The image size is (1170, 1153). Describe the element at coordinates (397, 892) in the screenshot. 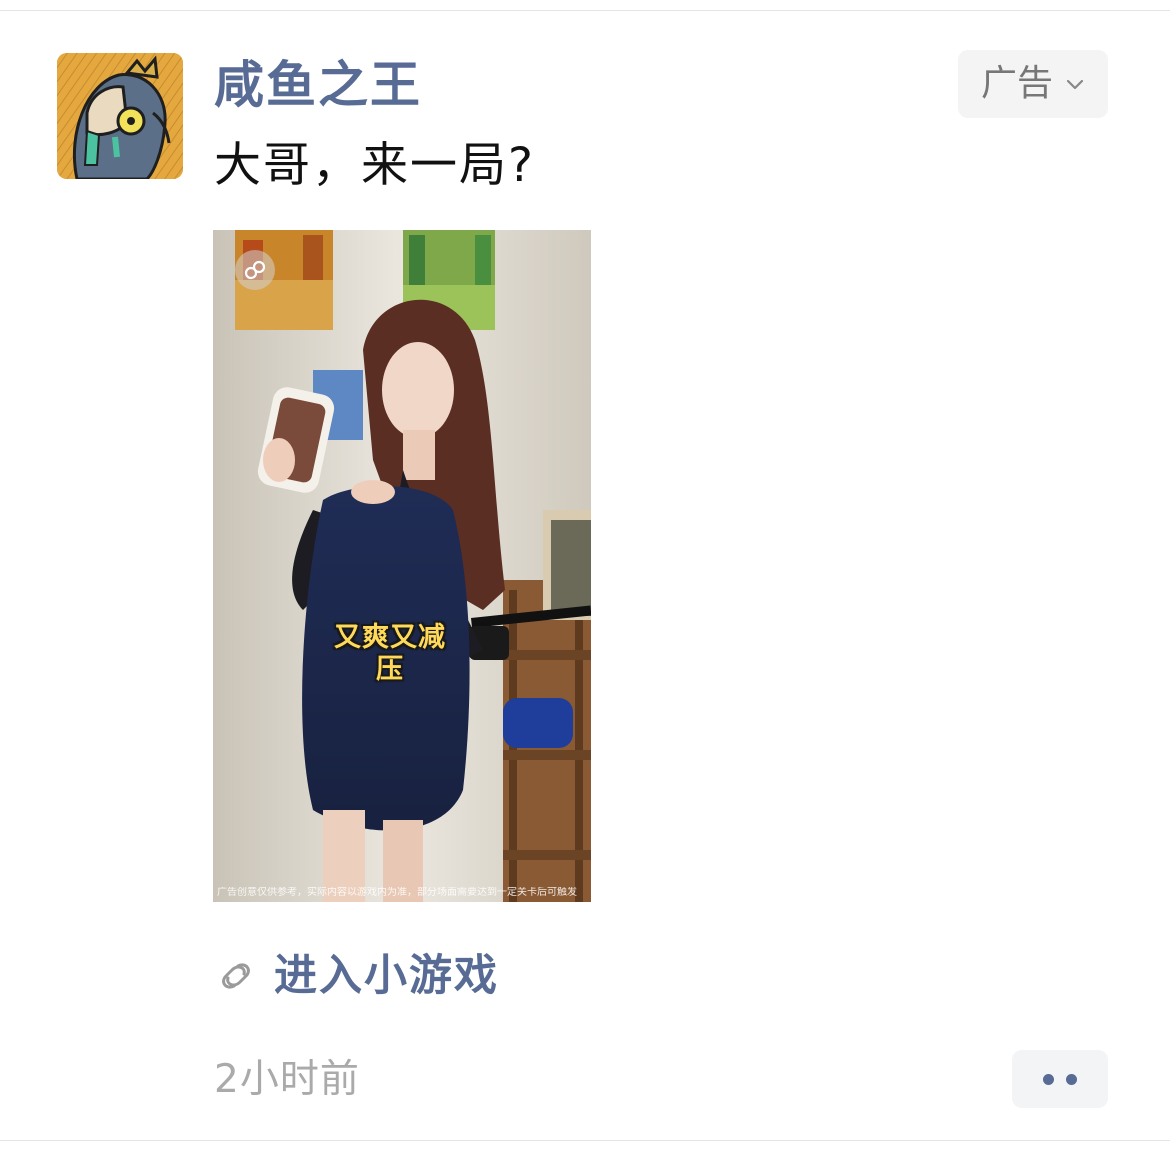

I see `video-disclaimer: 广告创意仅供参考，实际内容以游戏内为准，部分场面需要达到一定关卡后可触发` at that location.